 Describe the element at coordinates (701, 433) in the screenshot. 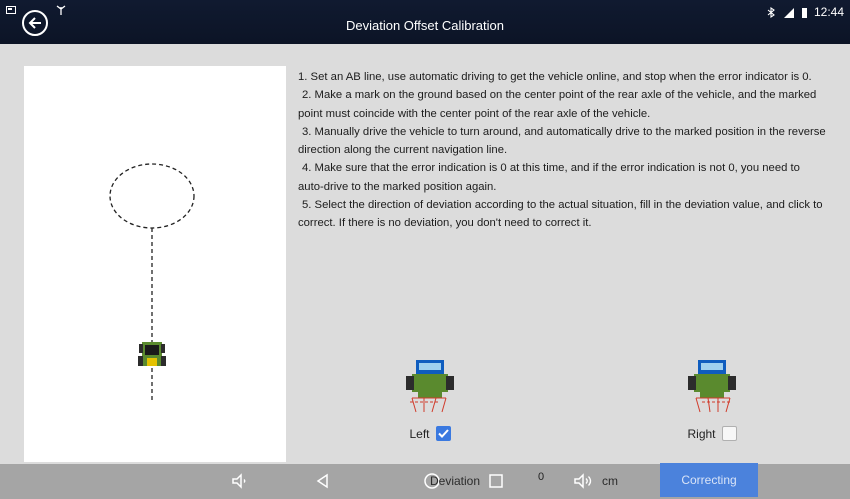

I see `right-label: Right` at that location.